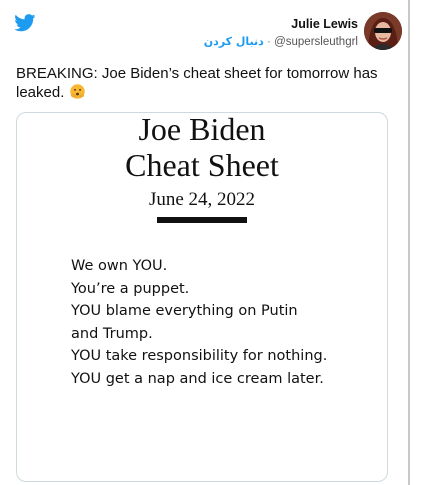 This screenshot has width=445, height=485. I want to click on sheet-line: YOU blame everything on Putin, so click(184, 311).